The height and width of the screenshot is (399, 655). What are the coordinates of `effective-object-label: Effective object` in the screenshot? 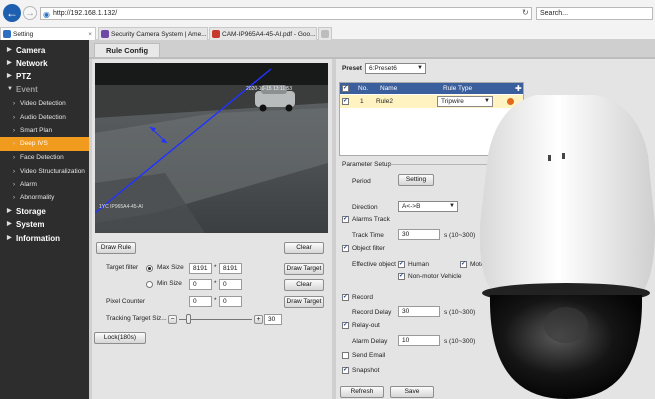 It's located at (374, 264).